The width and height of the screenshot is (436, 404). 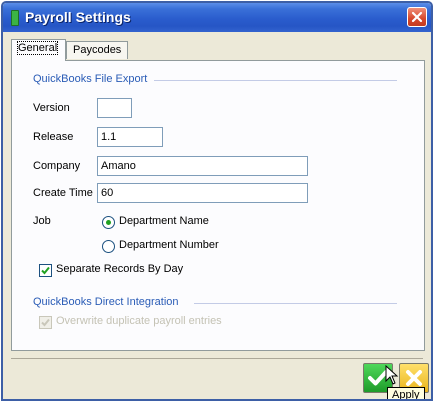 What do you see at coordinates (63, 193) in the screenshot?
I see `create-time-label: Create Time` at bounding box center [63, 193].